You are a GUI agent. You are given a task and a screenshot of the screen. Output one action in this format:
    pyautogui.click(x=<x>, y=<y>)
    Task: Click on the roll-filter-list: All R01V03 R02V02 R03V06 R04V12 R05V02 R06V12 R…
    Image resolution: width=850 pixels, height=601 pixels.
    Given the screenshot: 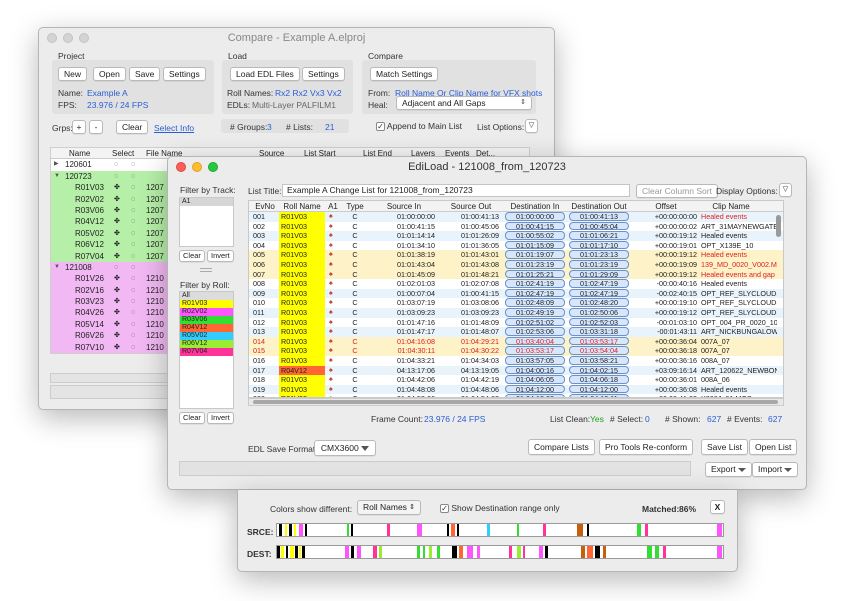 What is the action you would take?
    pyautogui.click(x=206, y=350)
    